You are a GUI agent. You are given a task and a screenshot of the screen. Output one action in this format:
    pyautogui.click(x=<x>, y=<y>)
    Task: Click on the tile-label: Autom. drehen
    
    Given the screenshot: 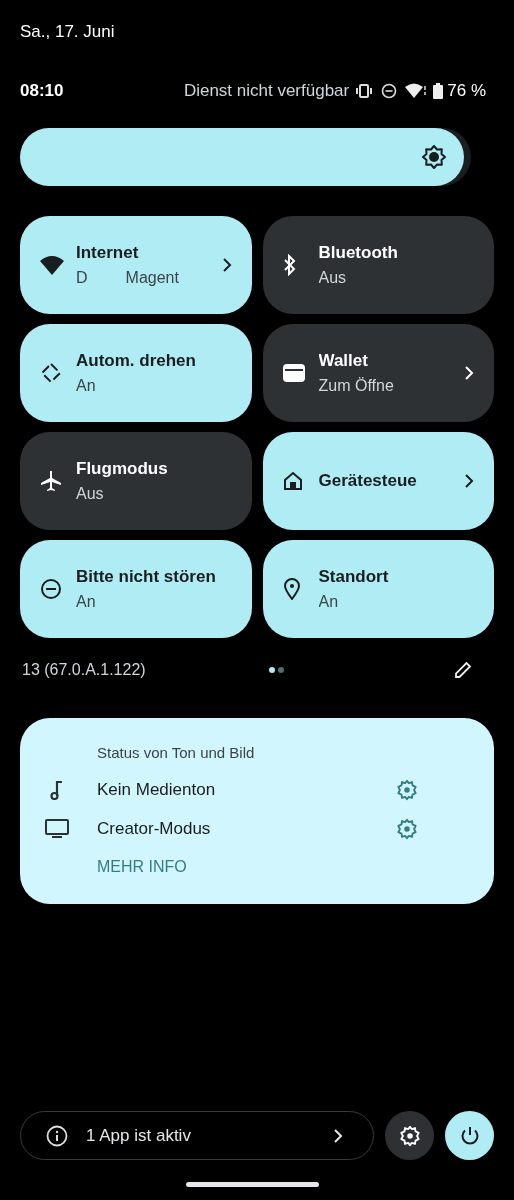 What is the action you would take?
    pyautogui.click(x=136, y=361)
    